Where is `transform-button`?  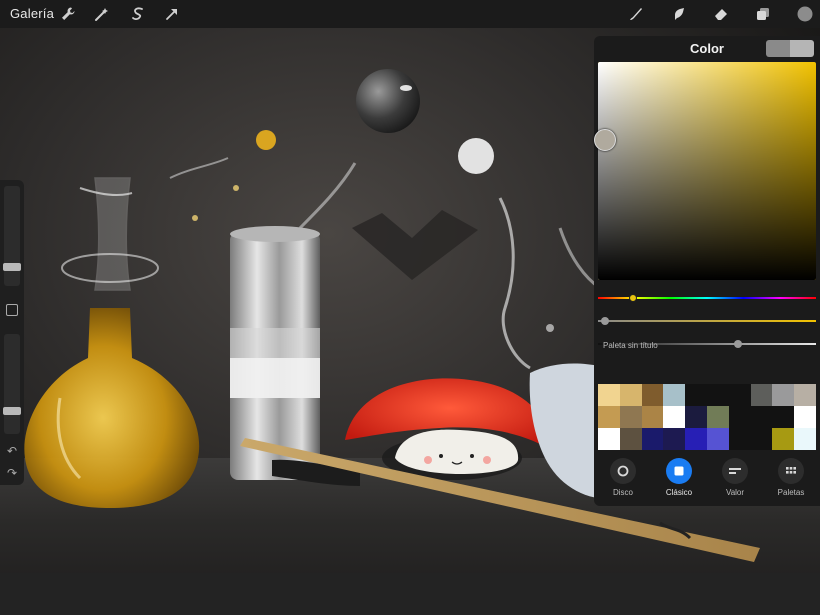
transform-button is located at coordinates (172, 14).